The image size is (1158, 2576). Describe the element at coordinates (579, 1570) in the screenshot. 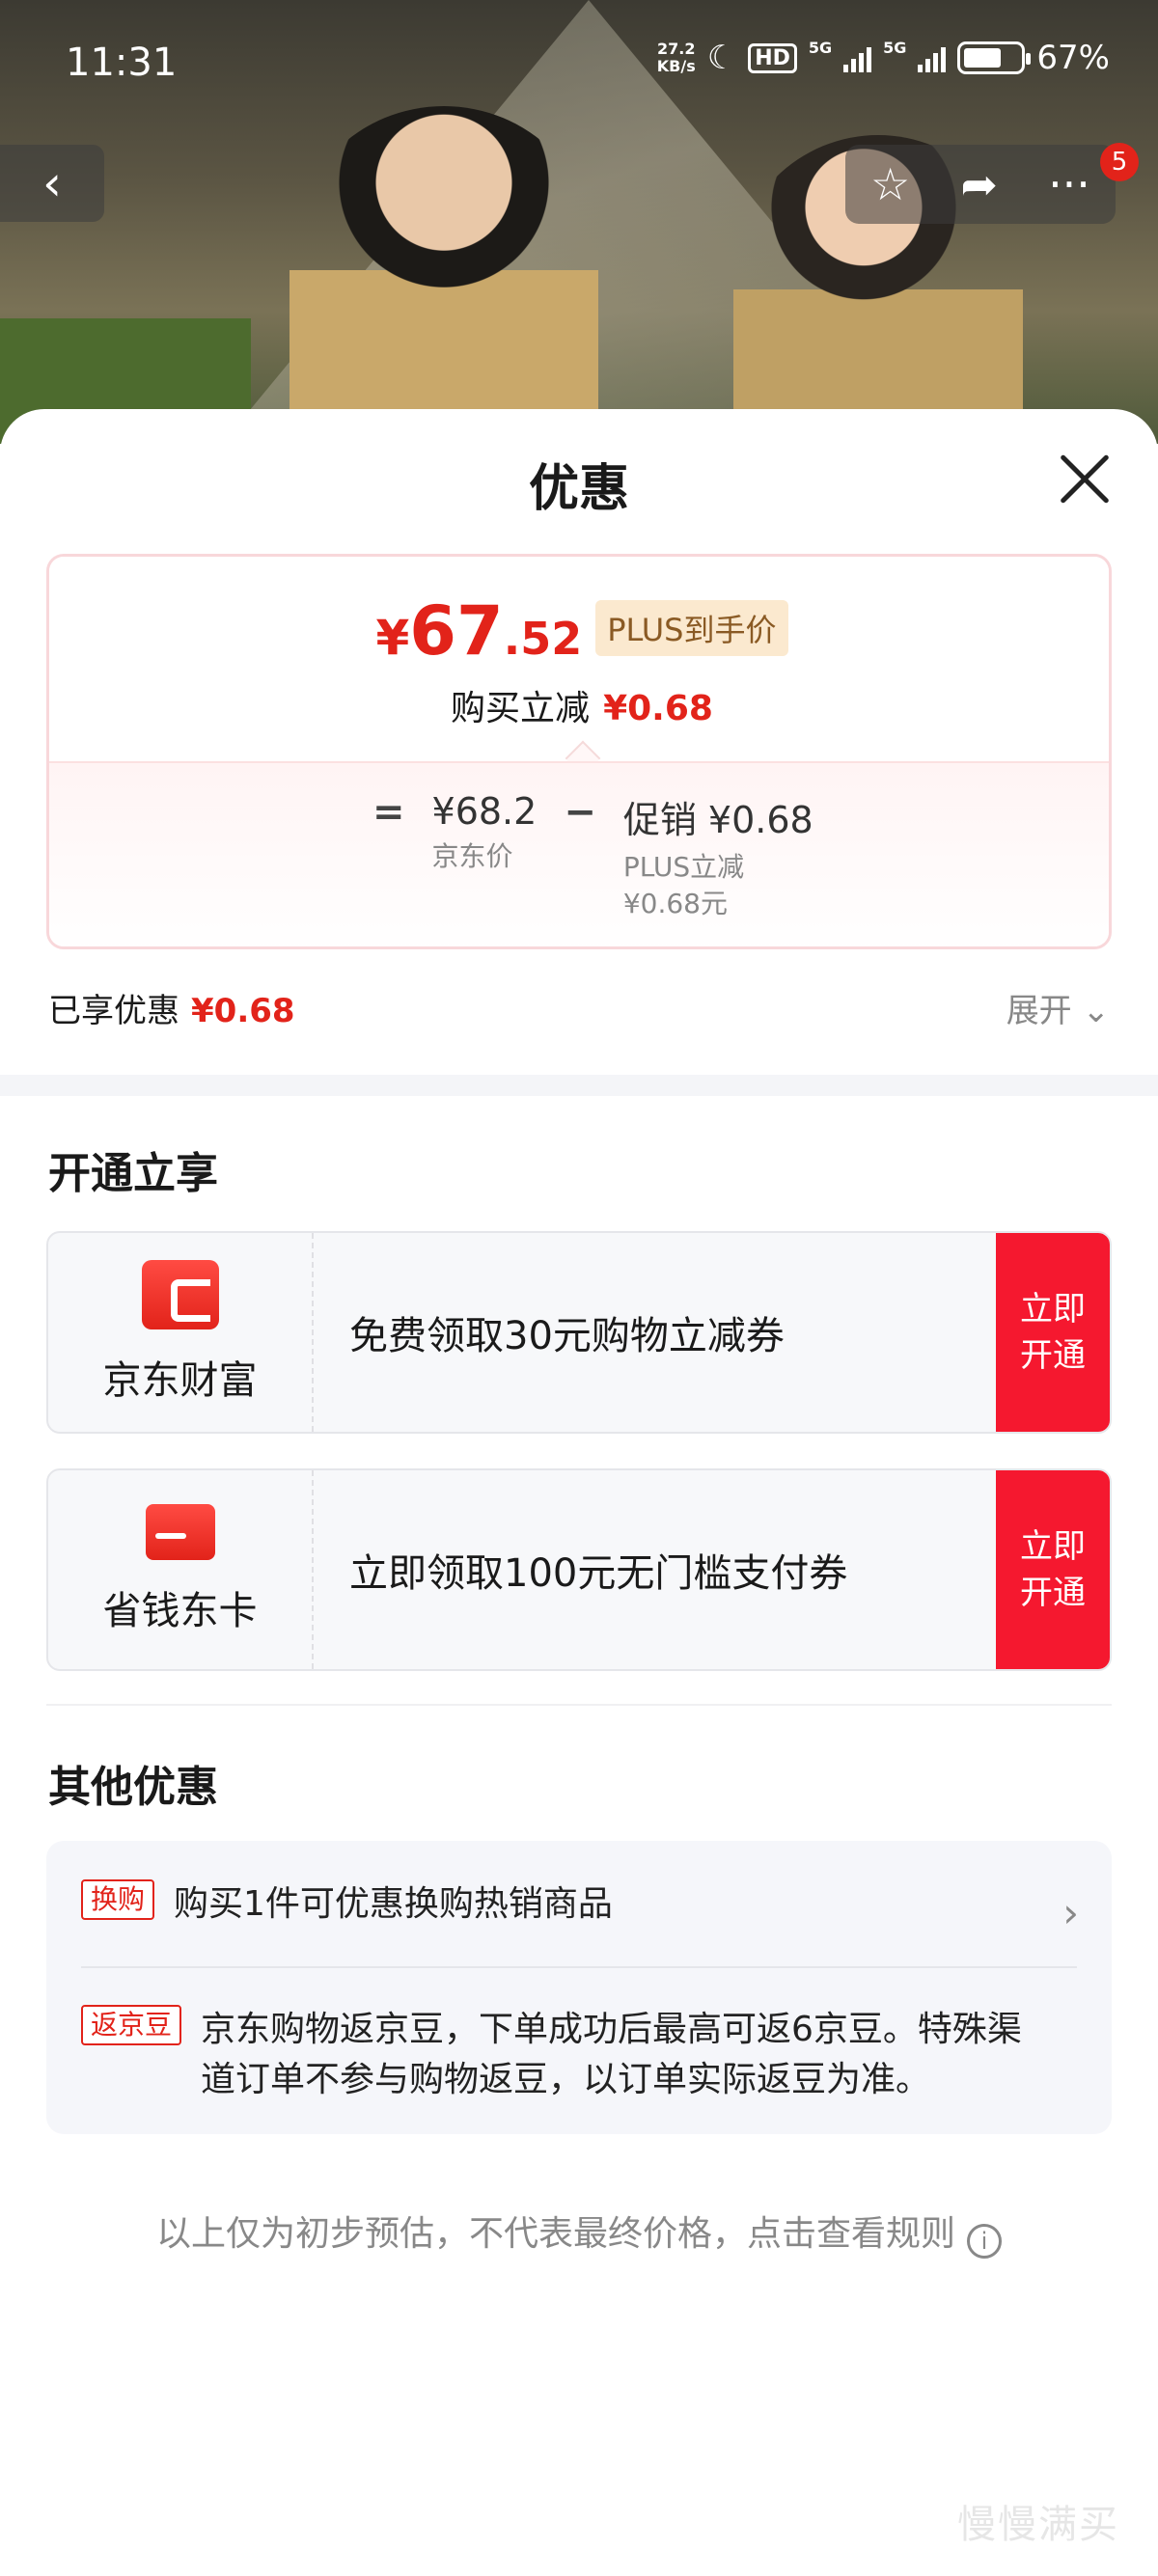

I see `promo-card-saving: 省钱东卡 立即领取100元无门槛支付券 立即开通` at that location.